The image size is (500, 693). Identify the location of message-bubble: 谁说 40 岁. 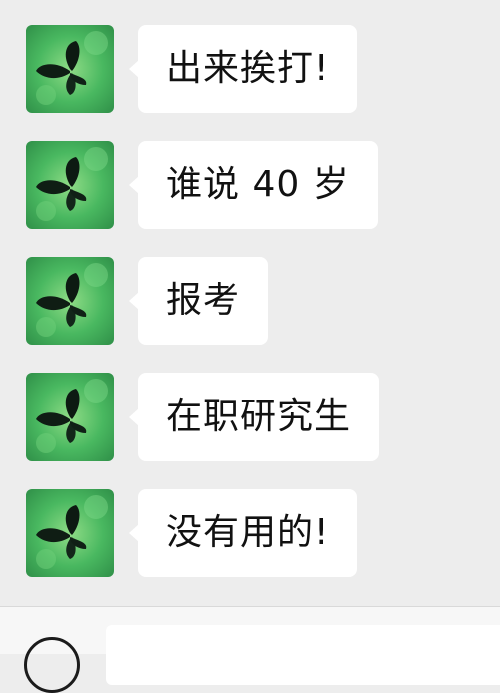
(253, 185).